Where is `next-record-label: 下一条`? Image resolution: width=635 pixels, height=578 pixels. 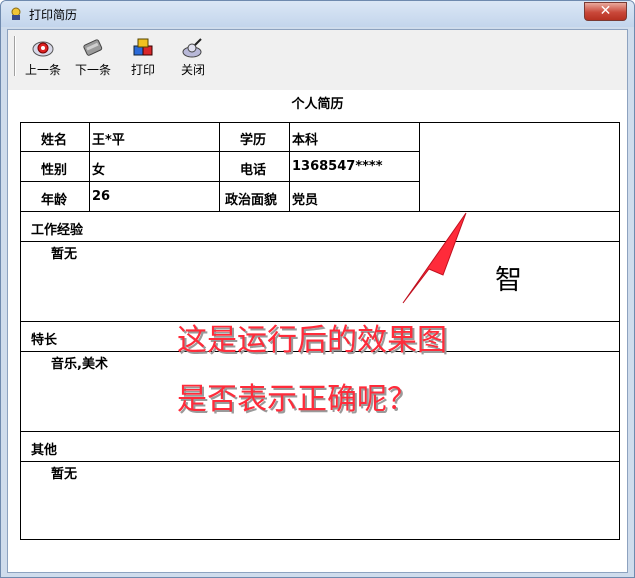 next-record-label: 下一条 is located at coordinates (92, 70).